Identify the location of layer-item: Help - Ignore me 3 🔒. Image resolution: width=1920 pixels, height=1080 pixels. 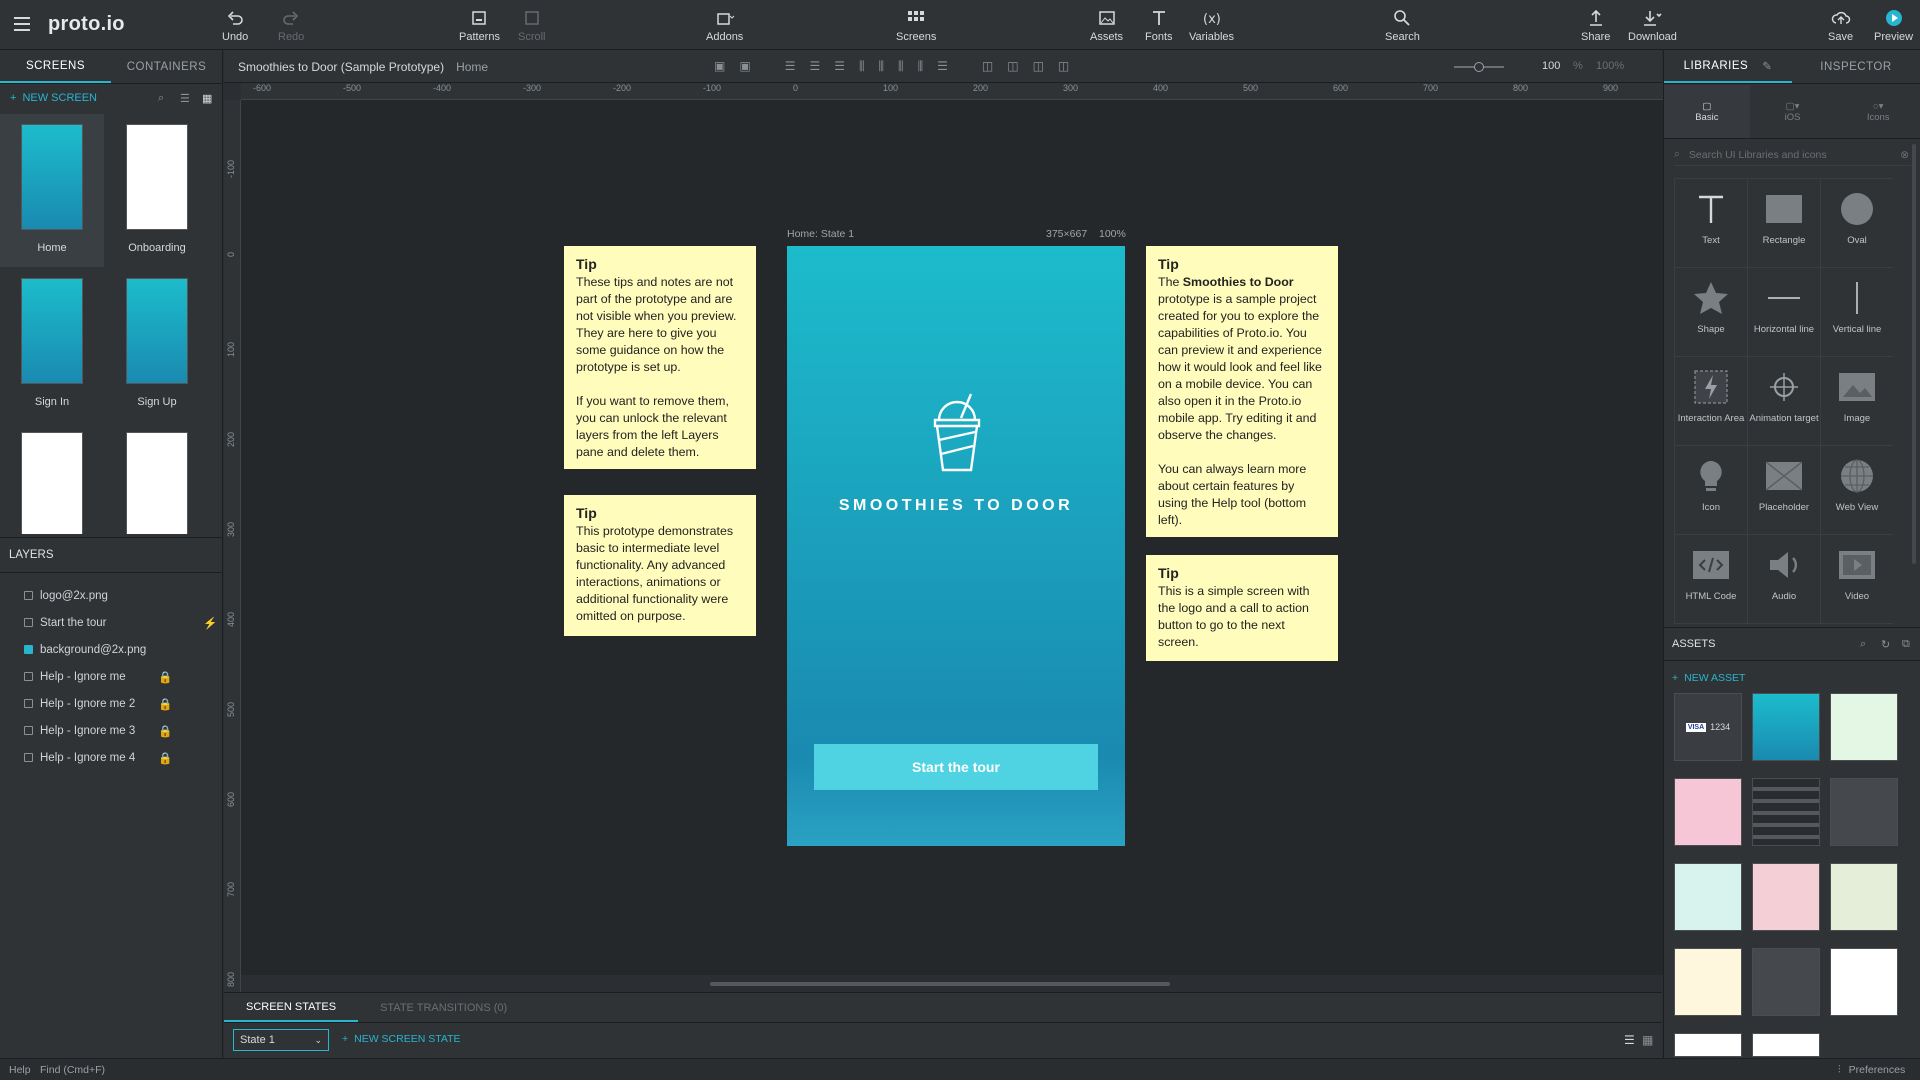
(111, 730).